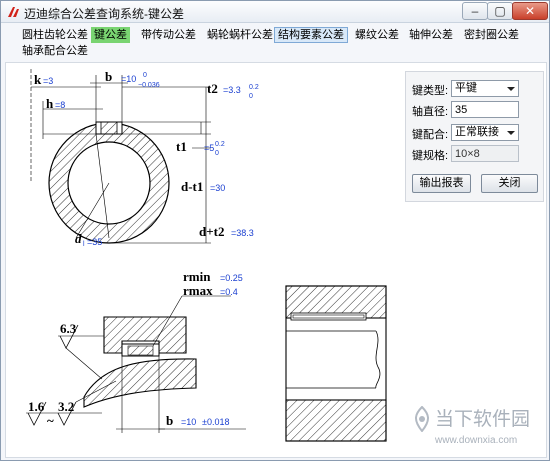 This screenshot has height=462, width=550. Describe the element at coordinates (50, 103) in the screenshot. I see `h-label: h` at that location.